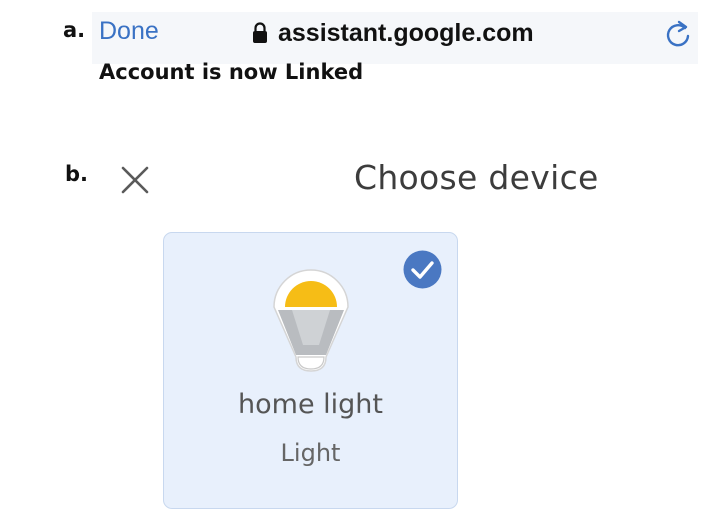  I want to click on account-linked-message: Account is now Linked, so click(231, 72).